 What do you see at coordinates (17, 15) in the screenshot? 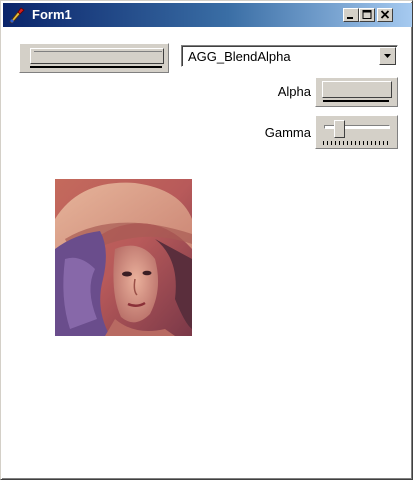
I see `app-icon` at bounding box center [17, 15].